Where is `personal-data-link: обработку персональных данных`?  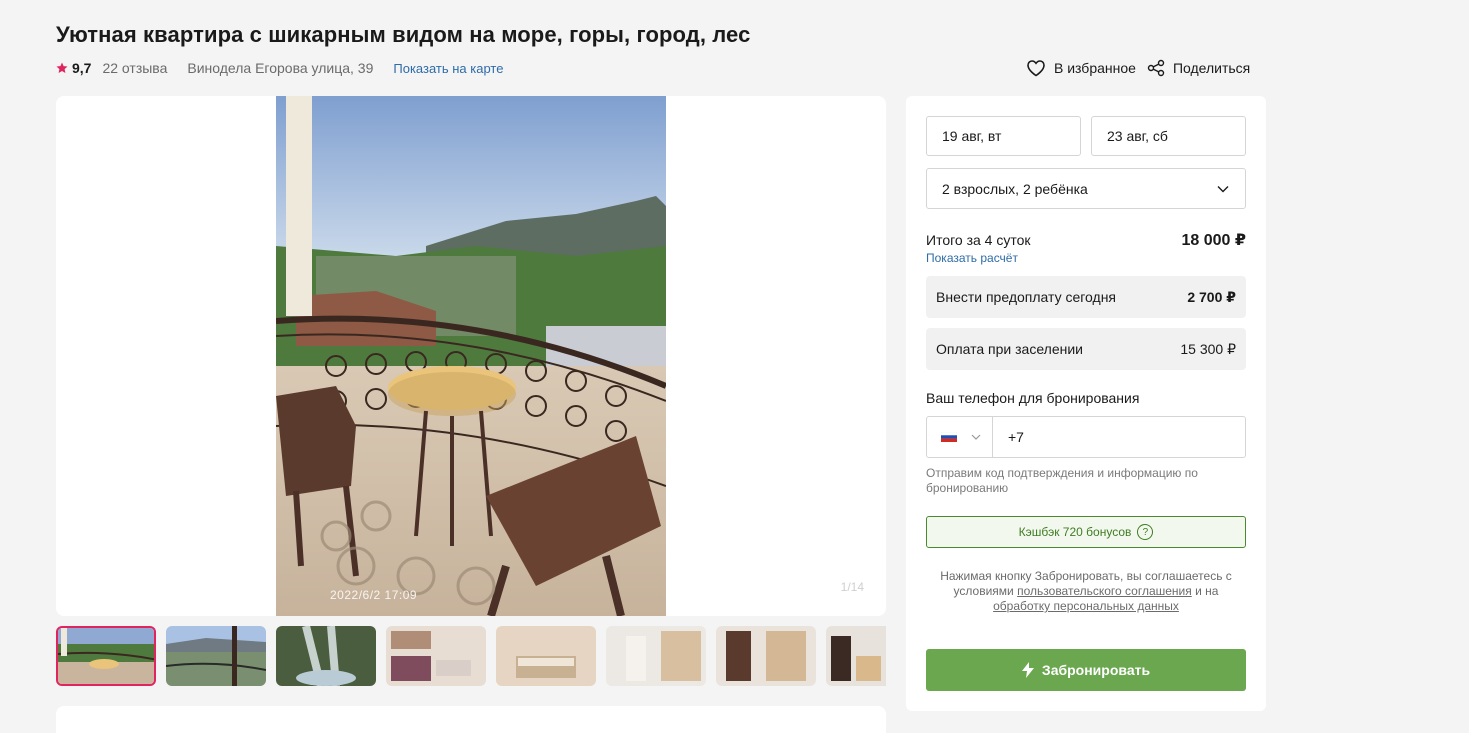 personal-data-link: обработку персональных данных is located at coordinates (1086, 606).